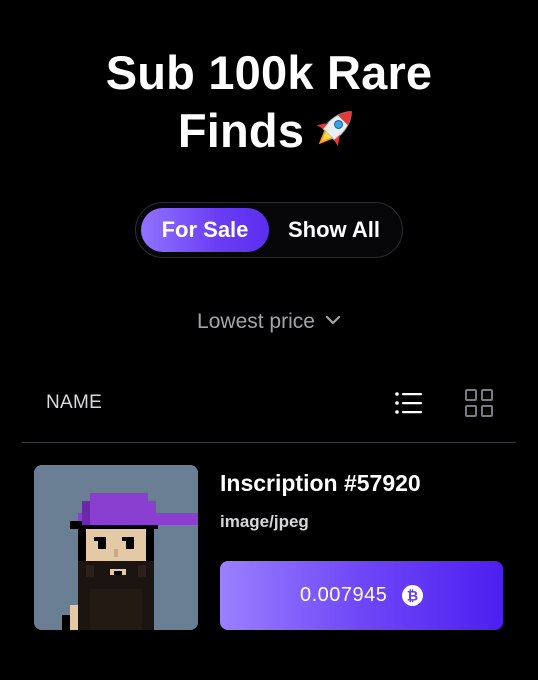 This screenshot has height=680, width=538. I want to click on buy-price-button: 0.007945 ₿, so click(361, 595).